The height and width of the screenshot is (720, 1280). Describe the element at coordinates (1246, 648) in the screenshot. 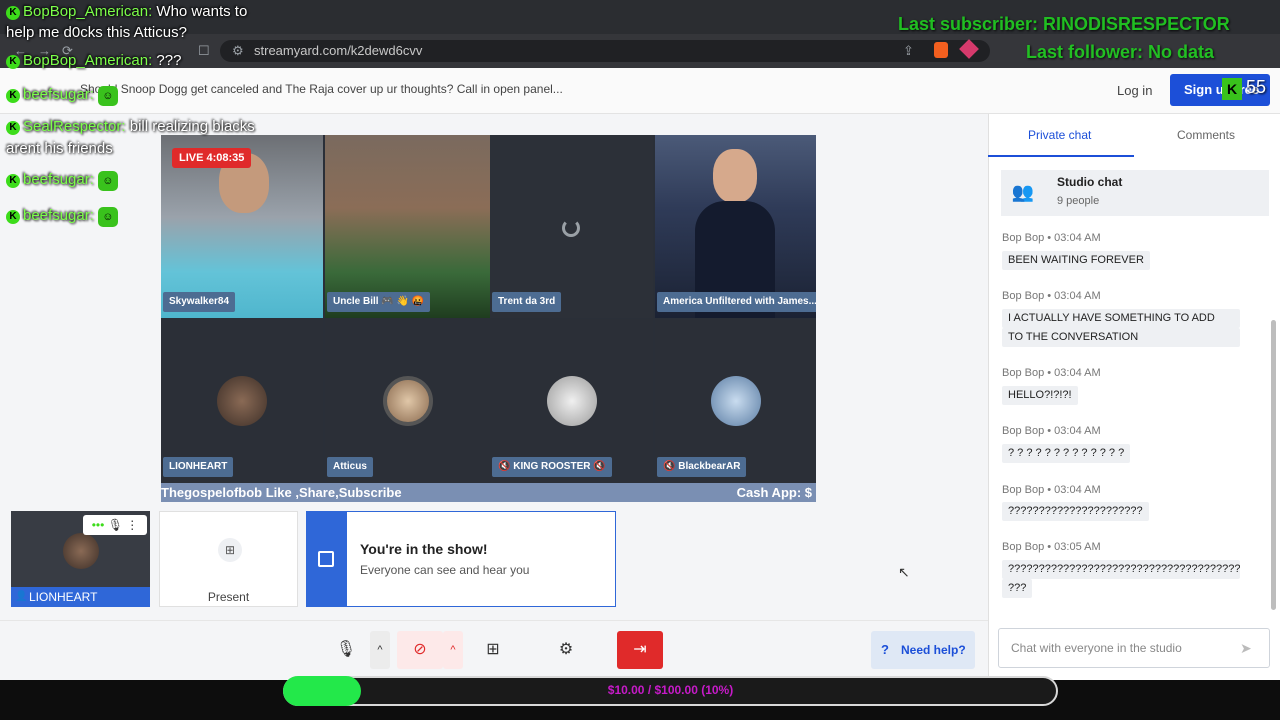

I see `send-icon: ➤` at that location.